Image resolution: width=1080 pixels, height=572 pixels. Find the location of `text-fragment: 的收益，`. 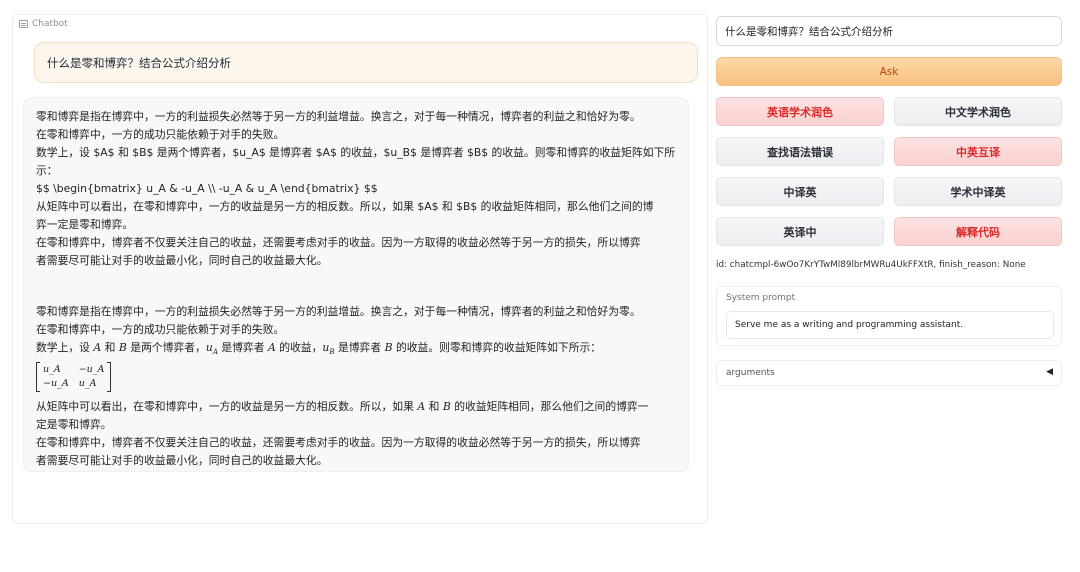

text-fragment: 的收益， is located at coordinates (301, 347).